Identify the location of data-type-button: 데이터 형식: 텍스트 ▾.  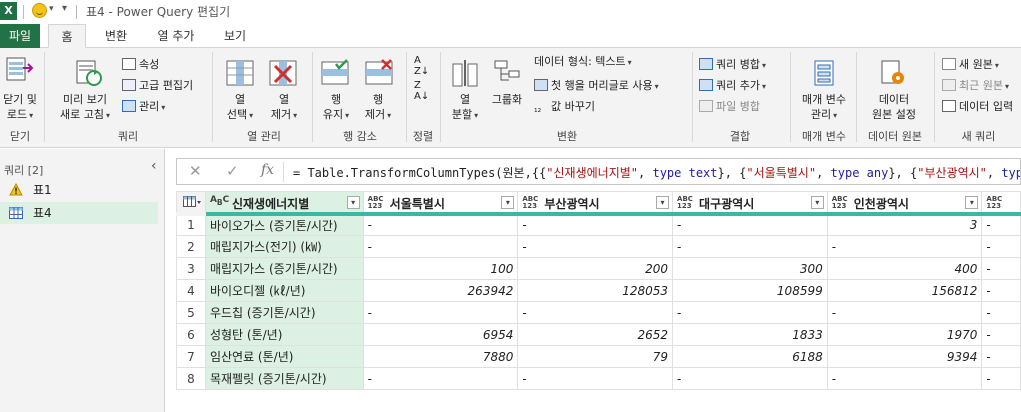
(583, 62).